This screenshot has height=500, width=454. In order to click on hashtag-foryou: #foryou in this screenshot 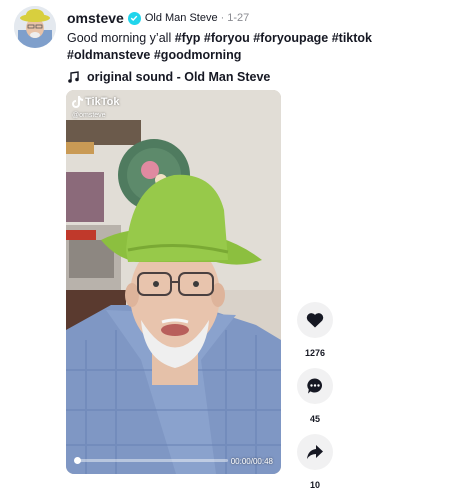, I will do `click(227, 38)`.